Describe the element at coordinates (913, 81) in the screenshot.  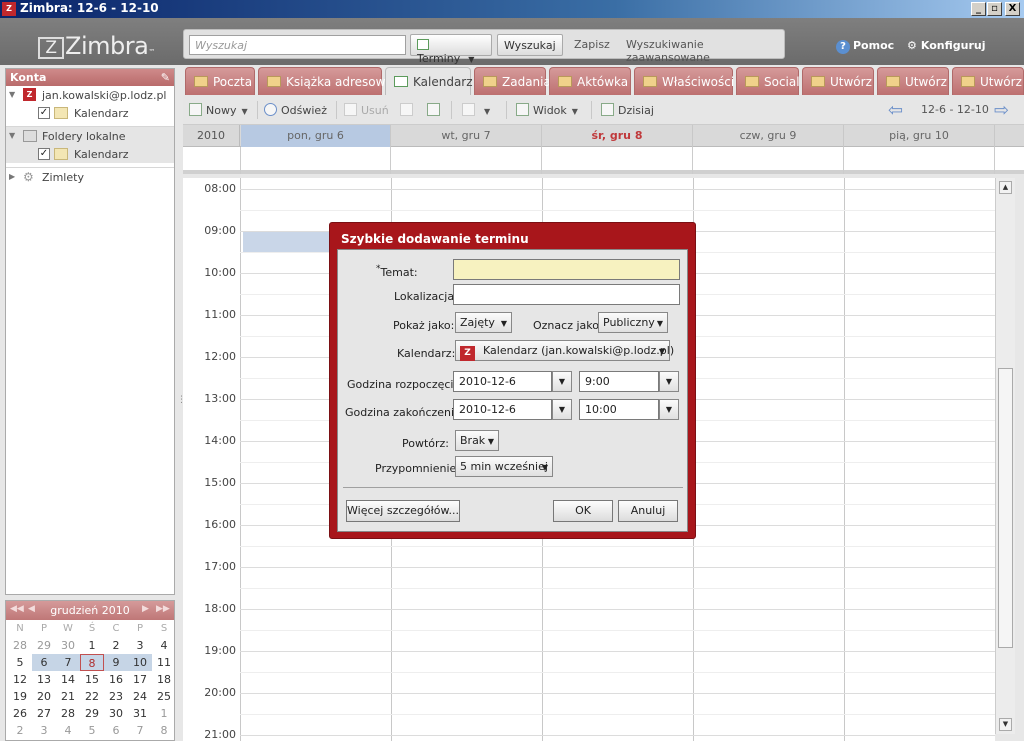
I see `tab-create-2: Utwórz` at that location.